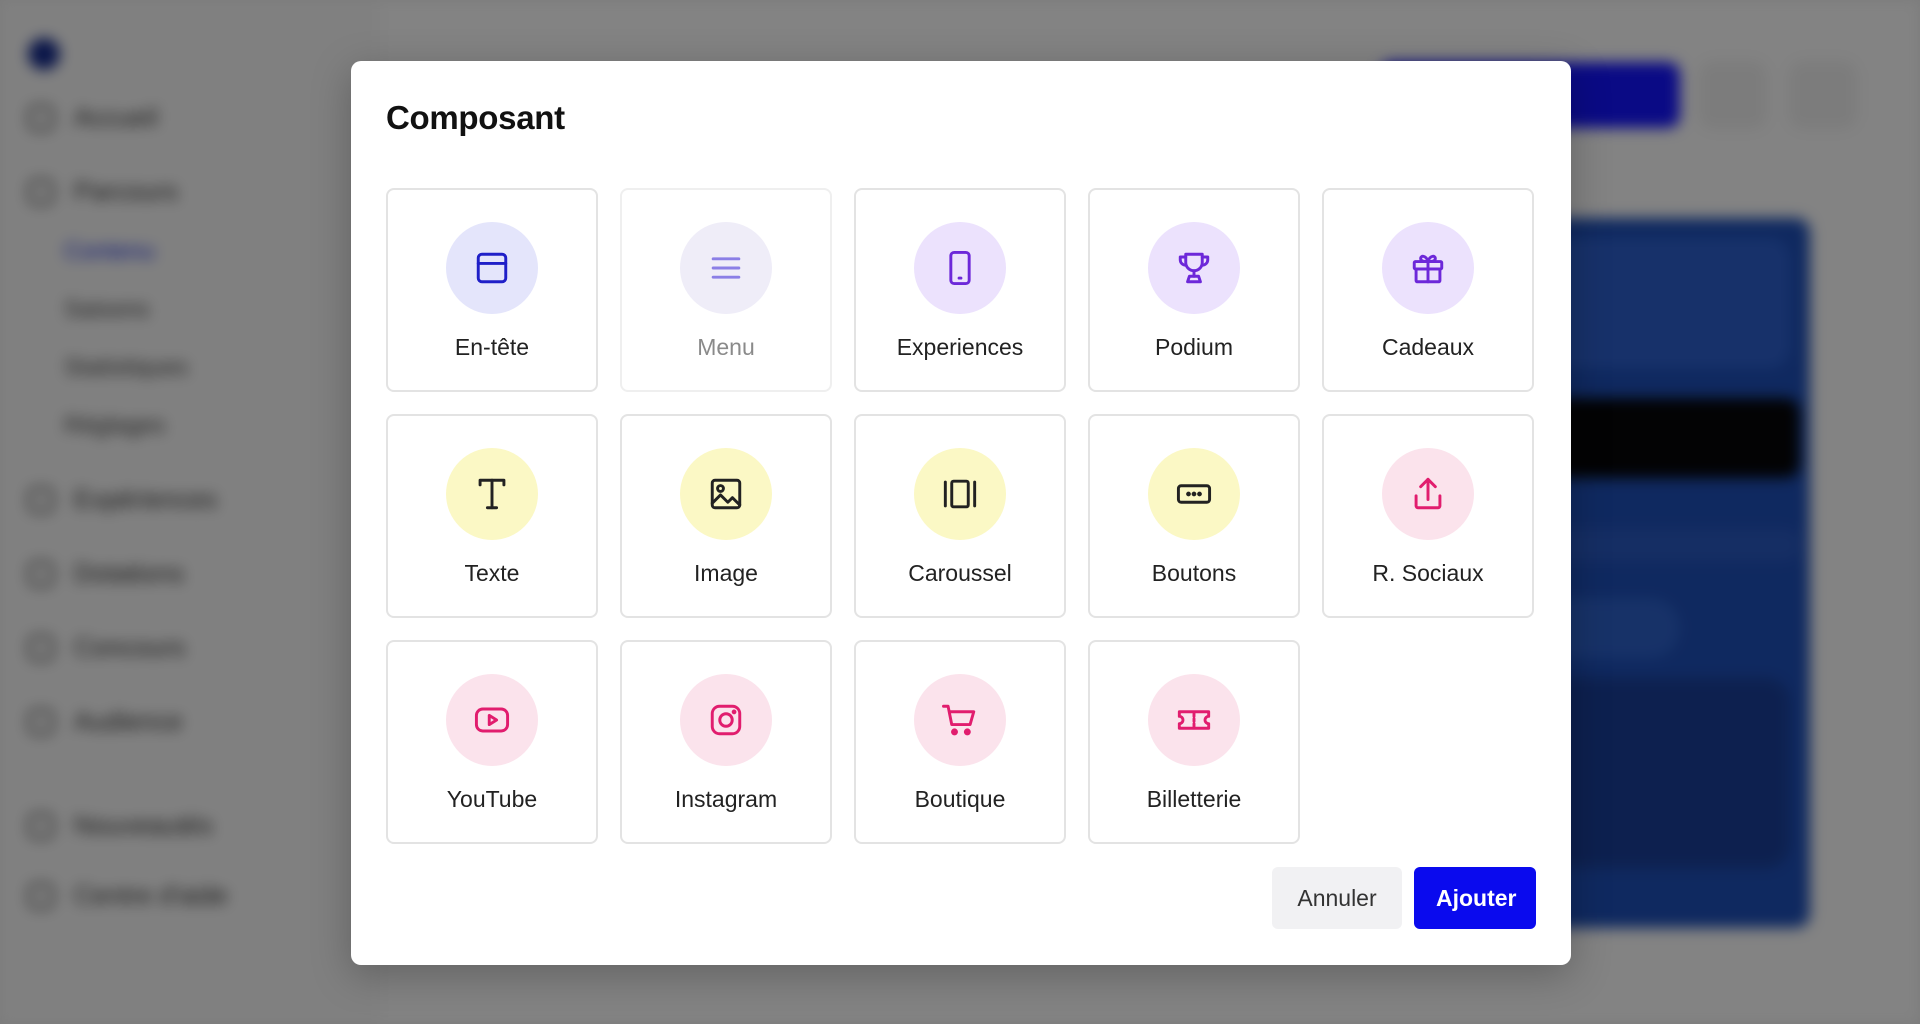 The height and width of the screenshot is (1024, 1920). What do you see at coordinates (1194, 799) in the screenshot?
I see `component-label: Billetterie` at bounding box center [1194, 799].